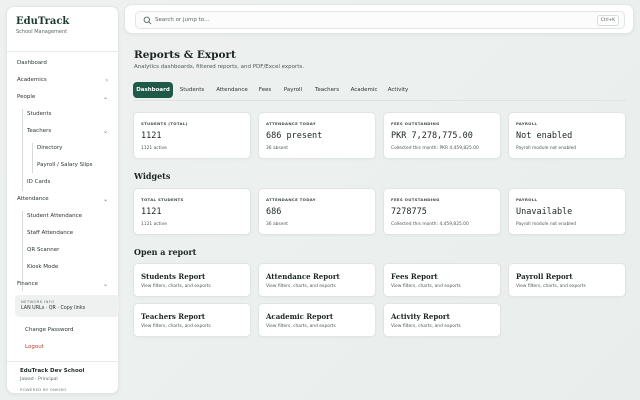  I want to click on tab-activity: Activity, so click(398, 90).